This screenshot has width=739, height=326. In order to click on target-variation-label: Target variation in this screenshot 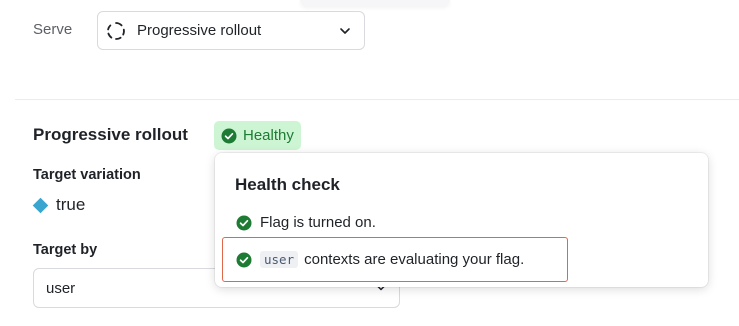, I will do `click(87, 175)`.